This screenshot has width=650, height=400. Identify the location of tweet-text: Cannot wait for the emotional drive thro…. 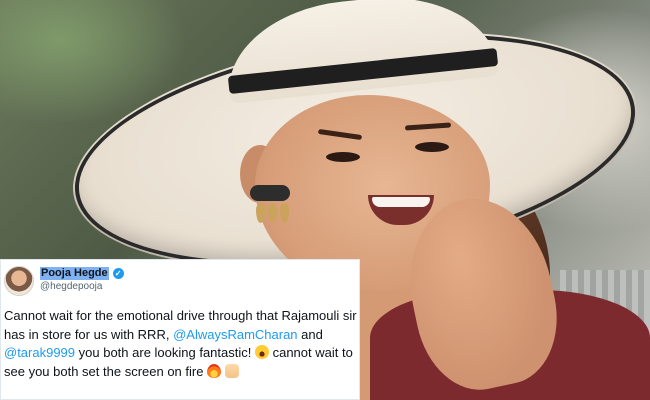
(181, 344).